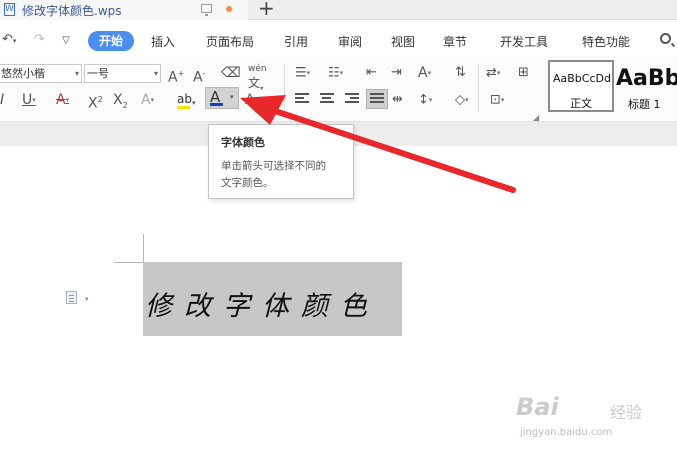 The width and height of the screenshot is (677, 461). What do you see at coordinates (216, 104) in the screenshot?
I see `font-color-bar` at bounding box center [216, 104].